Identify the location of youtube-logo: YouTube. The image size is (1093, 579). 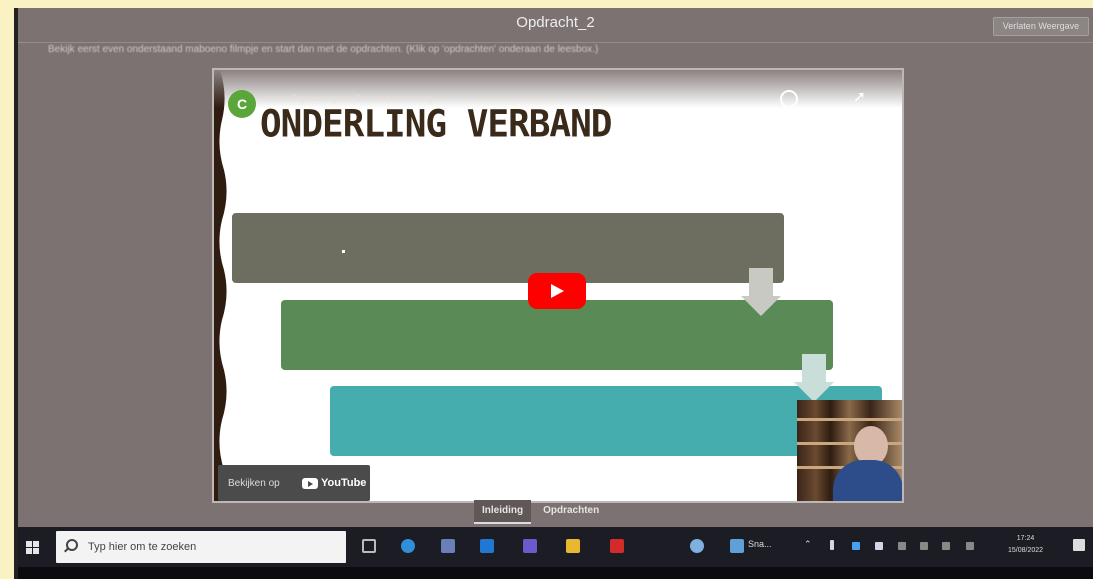
(334, 483).